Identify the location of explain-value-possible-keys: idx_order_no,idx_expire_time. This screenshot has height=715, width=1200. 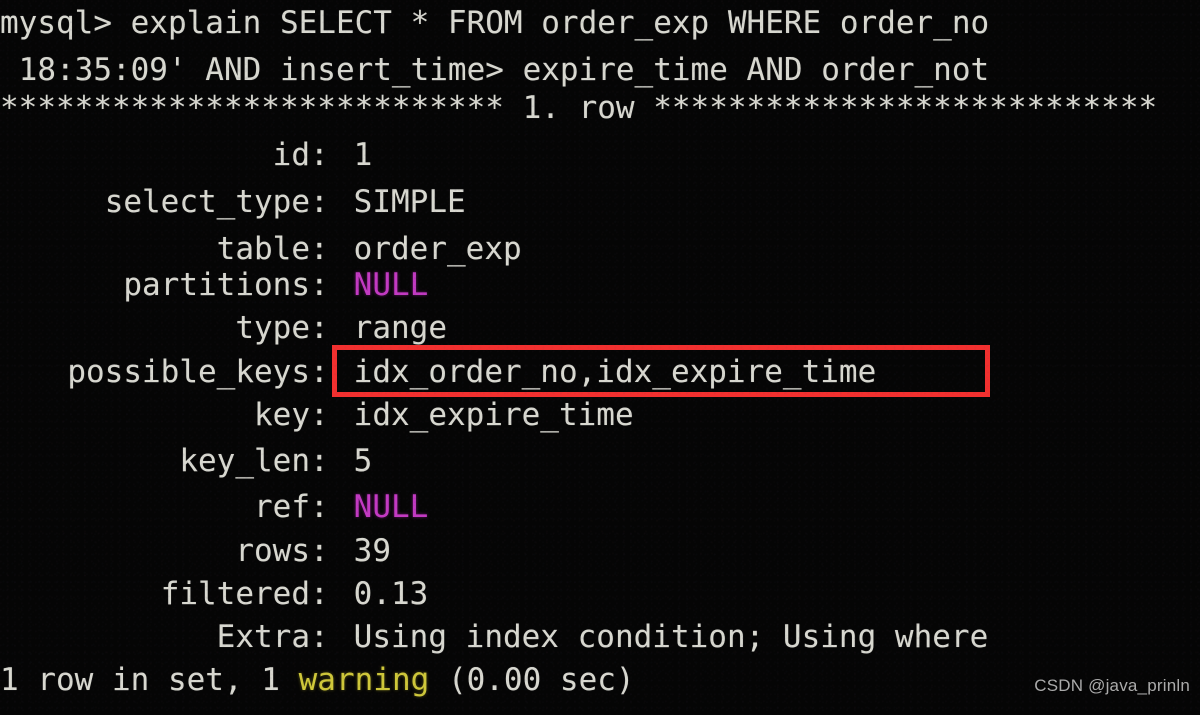
(615, 372).